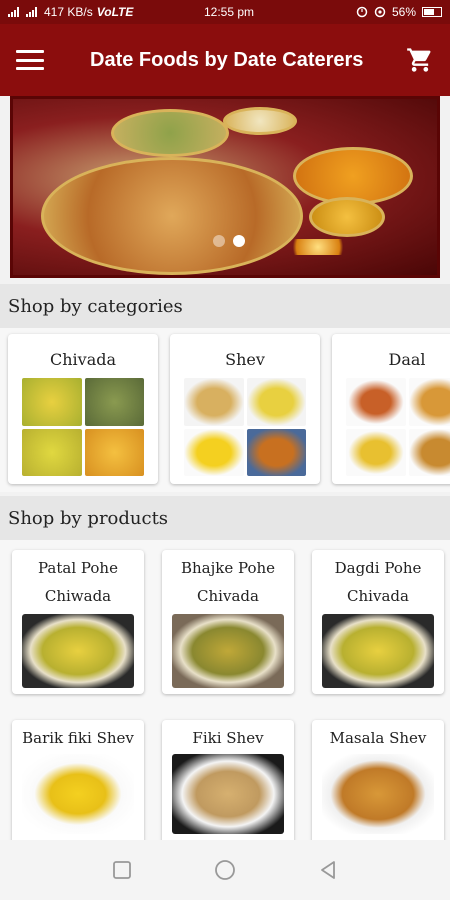 This screenshot has width=450, height=900. What do you see at coordinates (13, 12) in the screenshot?
I see `signal-icon` at bounding box center [13, 12].